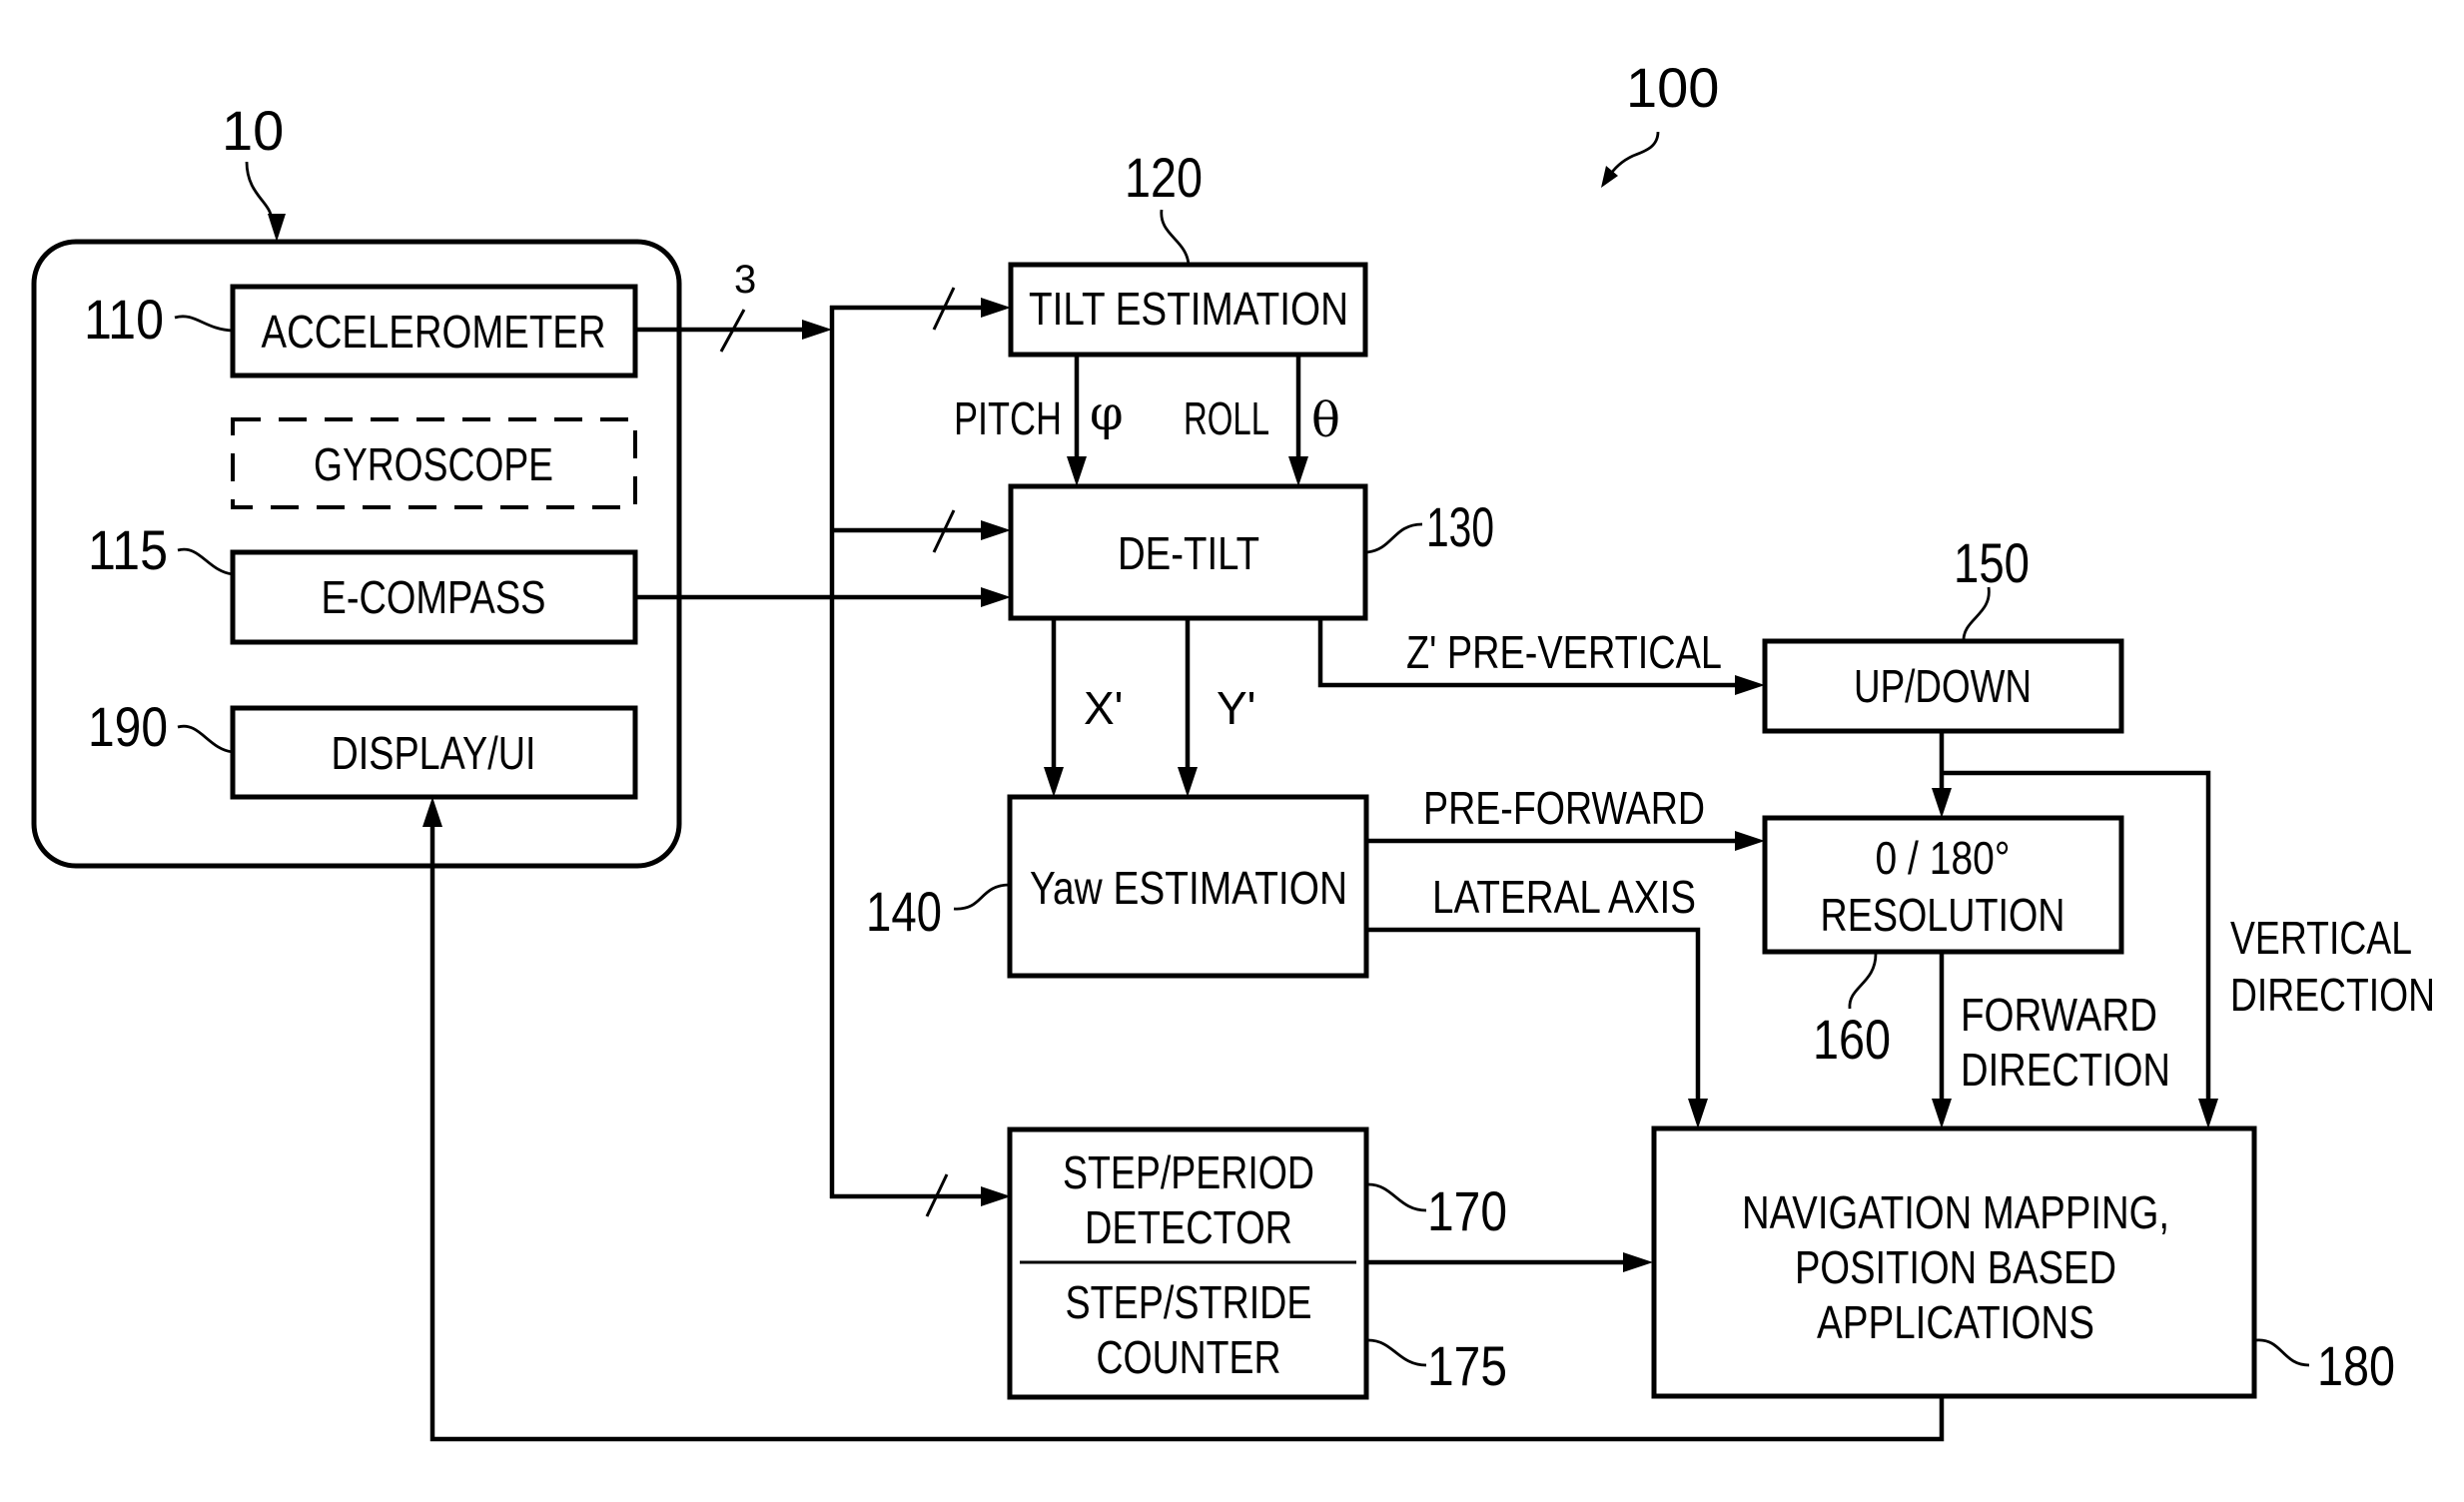  Describe the element at coordinates (996, 308) in the screenshot. I see `tilt-input-arrowhead` at that location.